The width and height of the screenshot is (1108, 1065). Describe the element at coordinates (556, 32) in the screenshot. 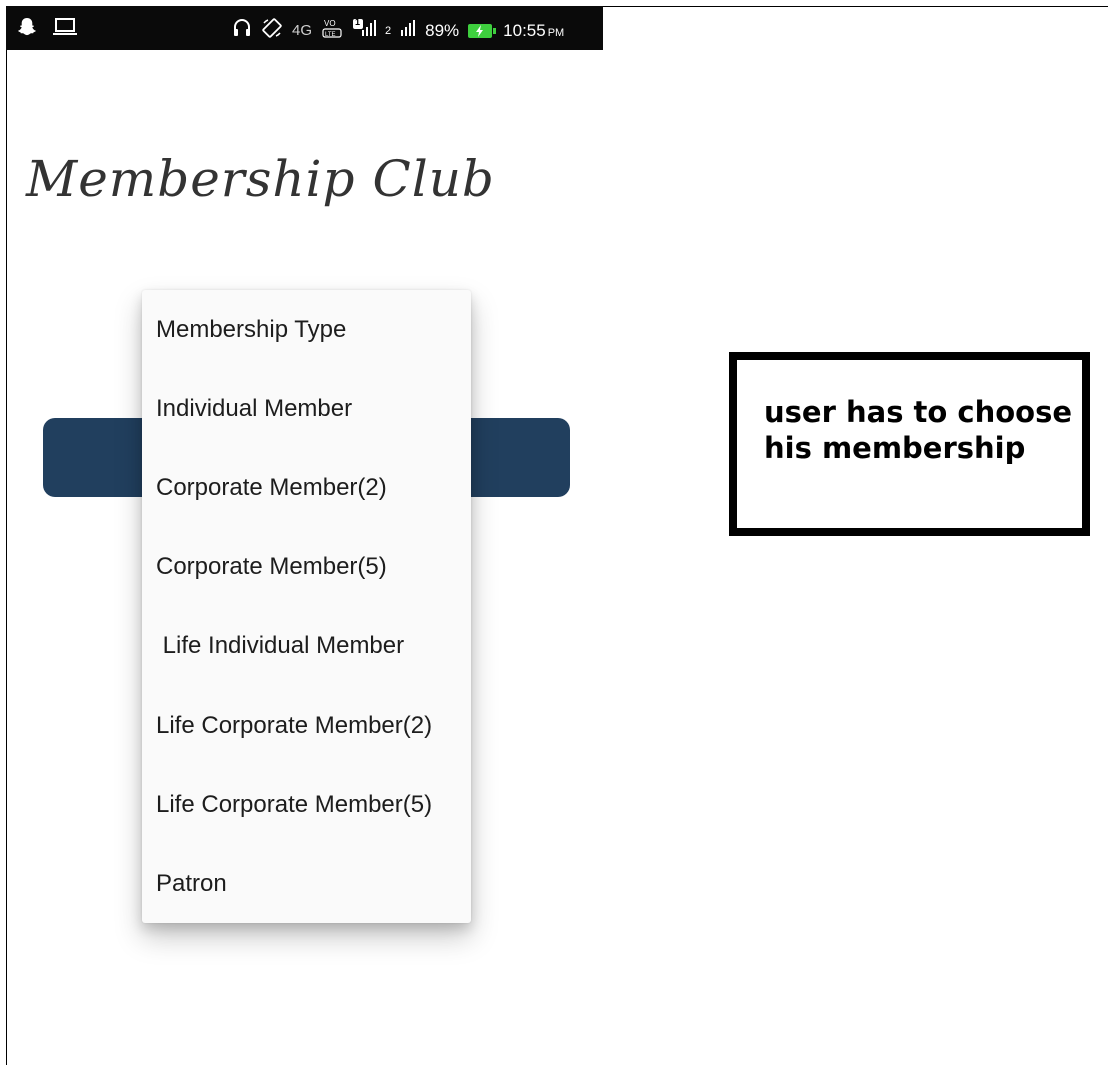

I see `clock-ampm: PM` at that location.